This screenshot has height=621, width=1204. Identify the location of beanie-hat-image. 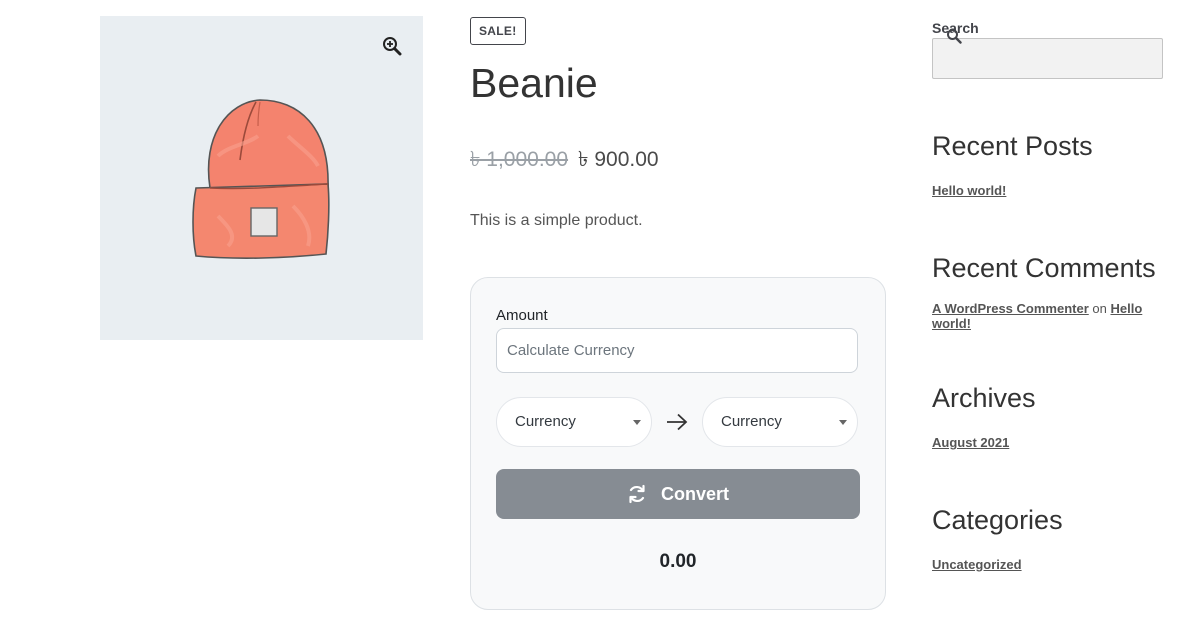
(261, 179).